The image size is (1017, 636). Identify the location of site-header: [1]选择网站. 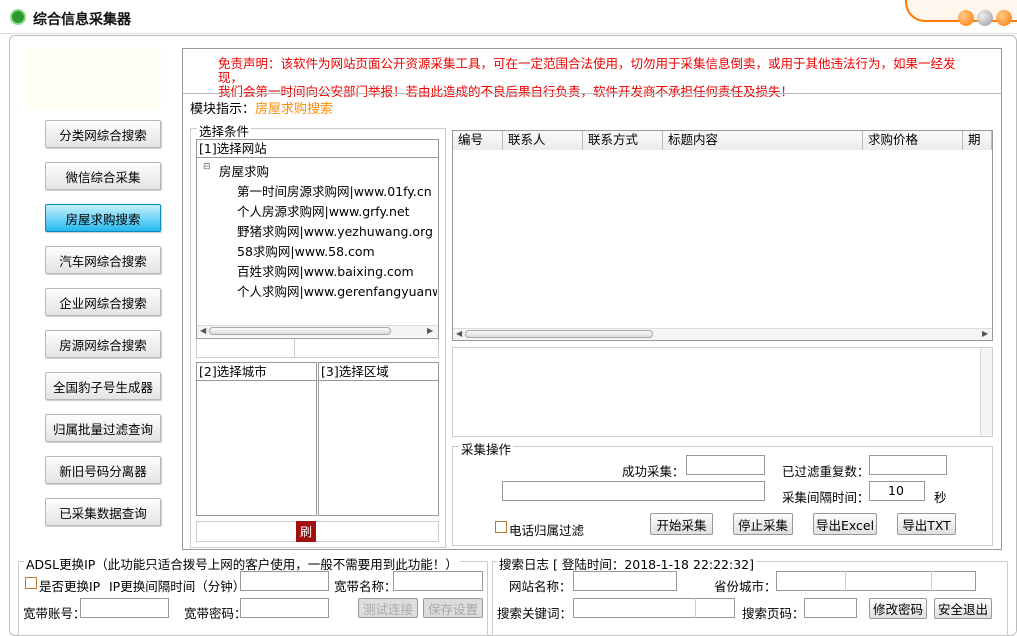
(317, 149).